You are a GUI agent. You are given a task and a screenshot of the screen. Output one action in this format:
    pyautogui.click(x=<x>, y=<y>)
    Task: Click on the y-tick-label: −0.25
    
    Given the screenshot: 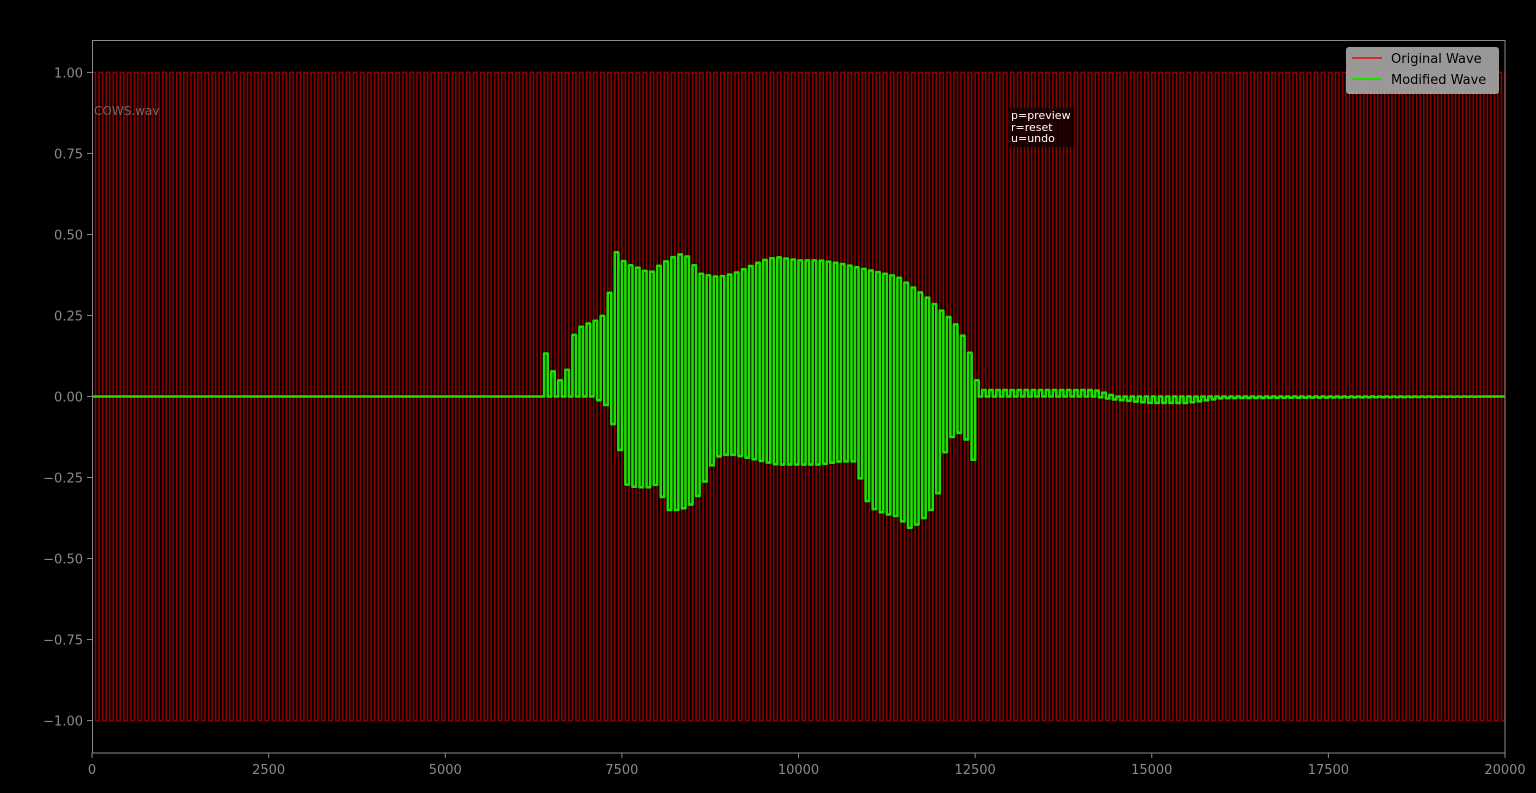 What is the action you would take?
    pyautogui.click(x=63, y=479)
    